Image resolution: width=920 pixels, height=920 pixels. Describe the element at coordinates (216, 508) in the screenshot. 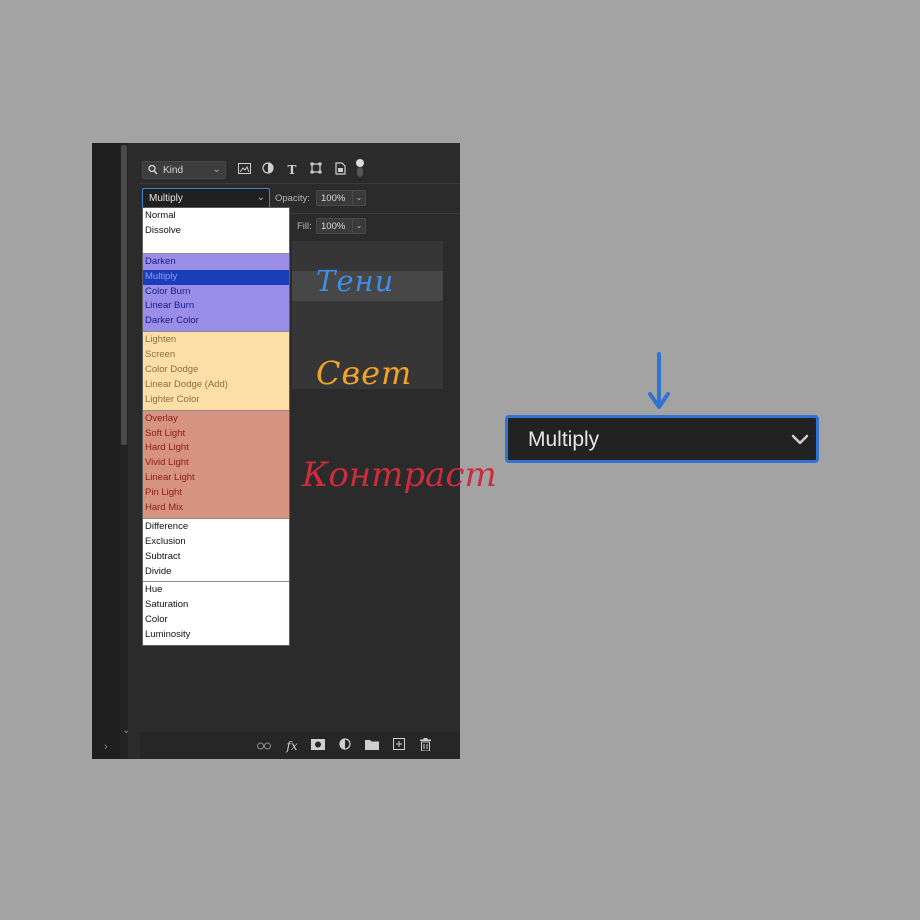

I see `blend-option: Hard Mix` at that location.